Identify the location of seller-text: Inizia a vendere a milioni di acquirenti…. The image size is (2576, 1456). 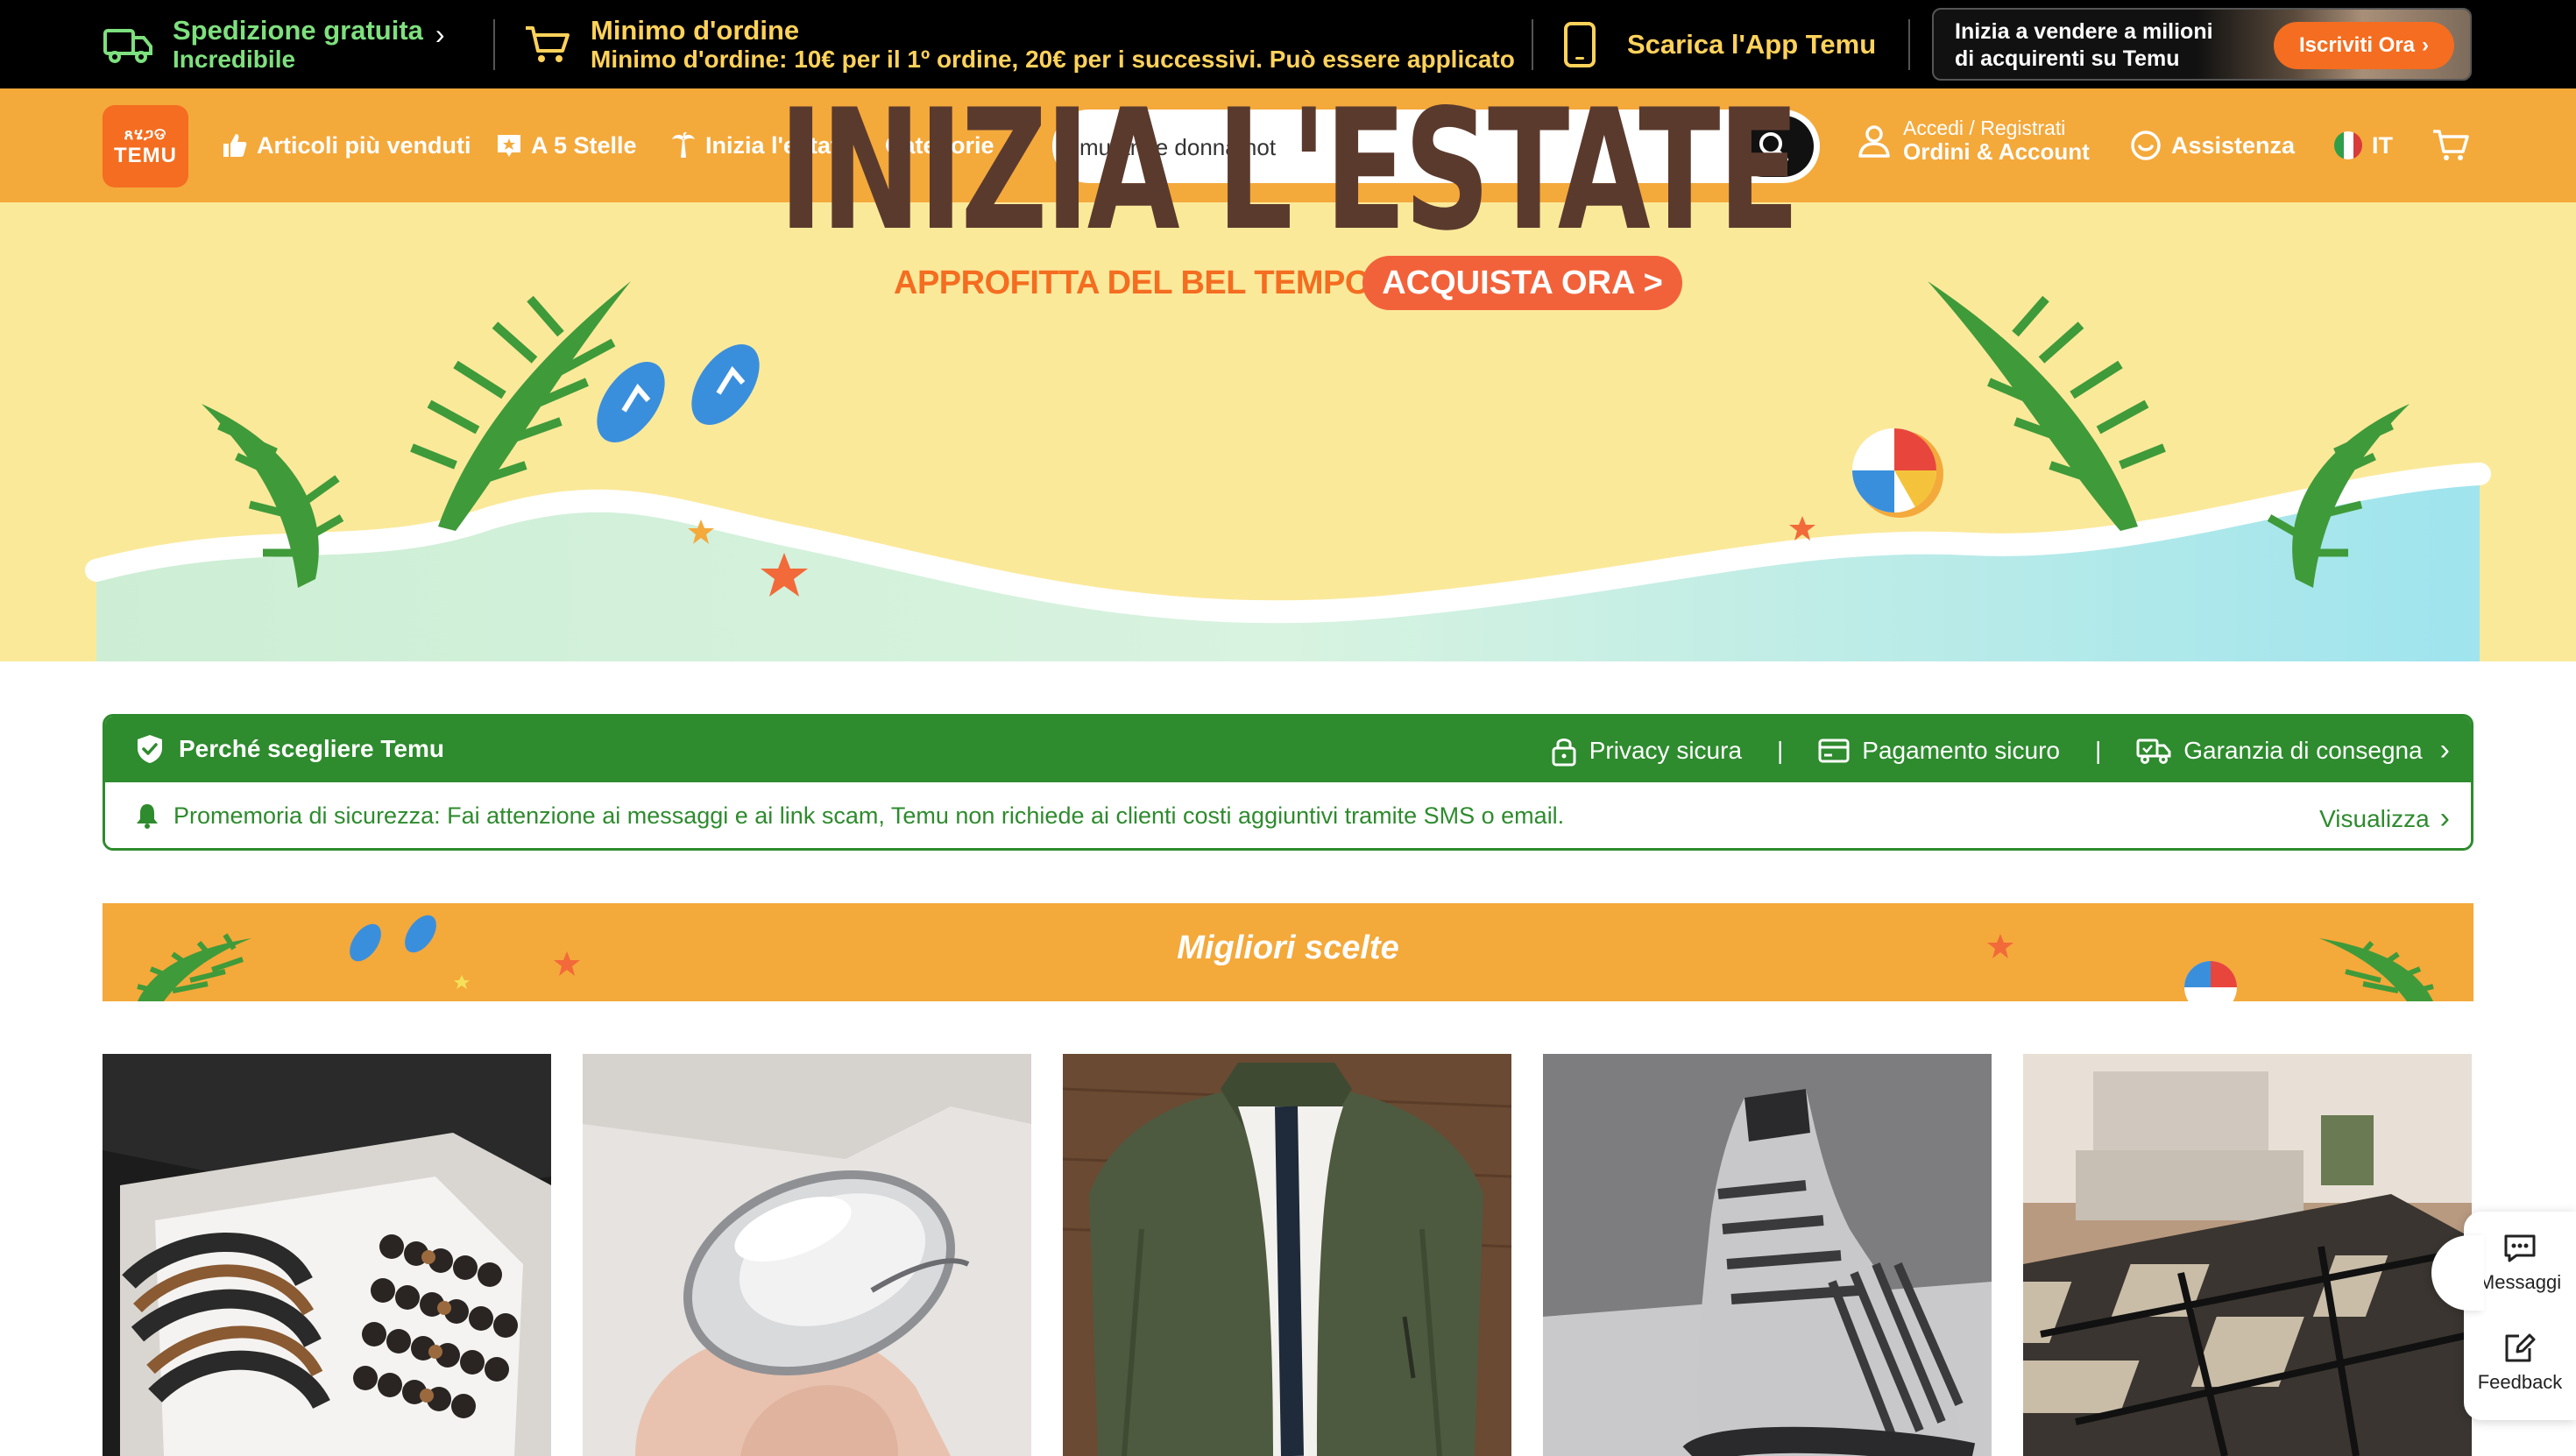
(2084, 46).